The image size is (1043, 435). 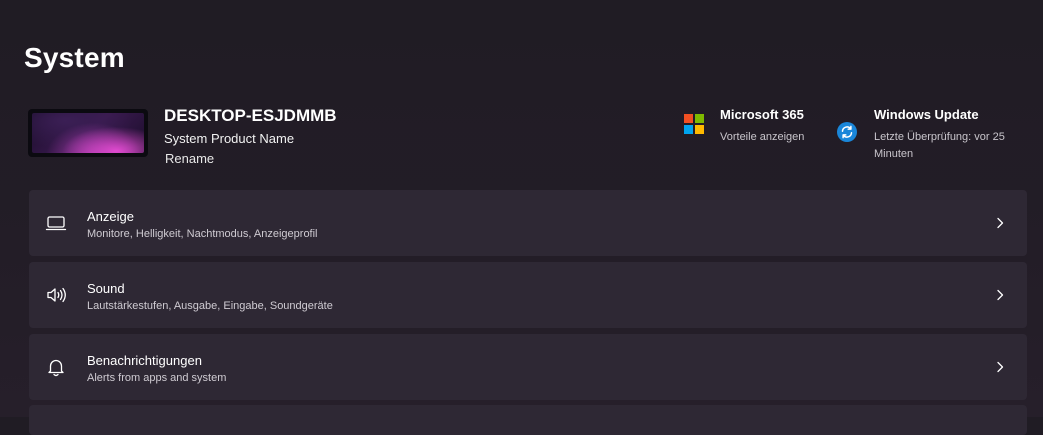 What do you see at coordinates (189, 158) in the screenshot?
I see `rename-link: Rename` at bounding box center [189, 158].